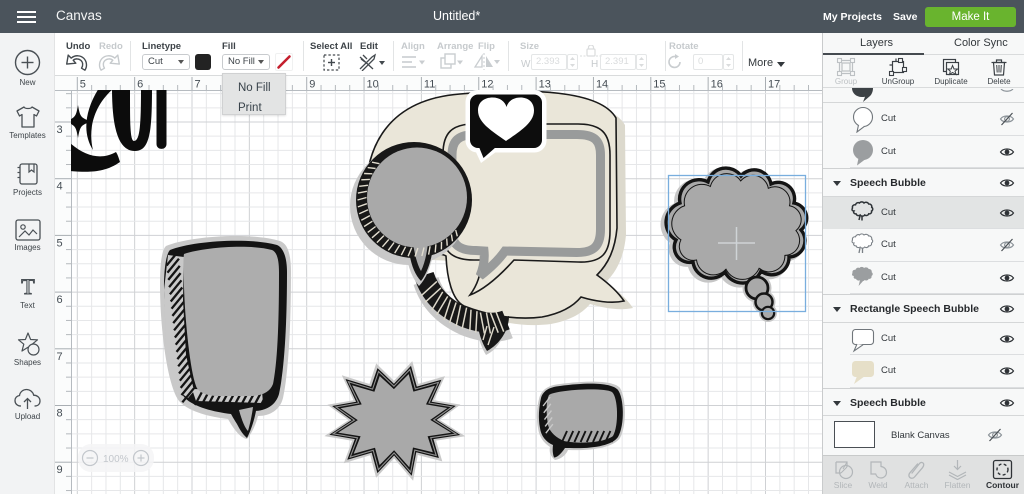 Image resolution: width=1024 pixels, height=494 pixels. I want to click on svg-text: 14, so click(602, 85).